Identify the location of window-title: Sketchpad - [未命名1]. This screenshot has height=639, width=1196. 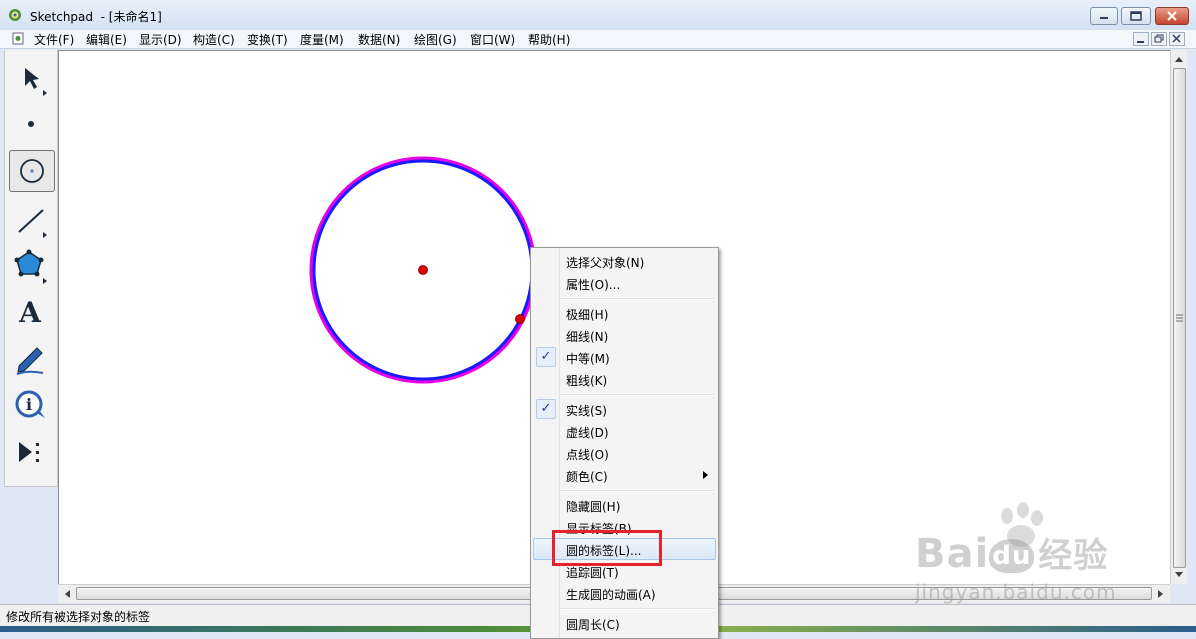
(96, 17).